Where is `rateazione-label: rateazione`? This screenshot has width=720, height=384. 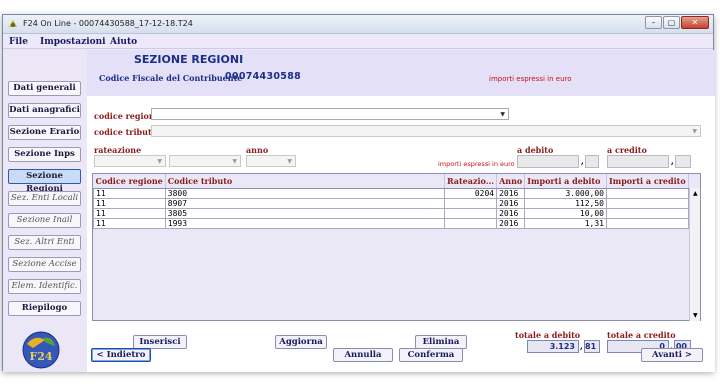 rateazione-label: rateazione is located at coordinates (118, 150).